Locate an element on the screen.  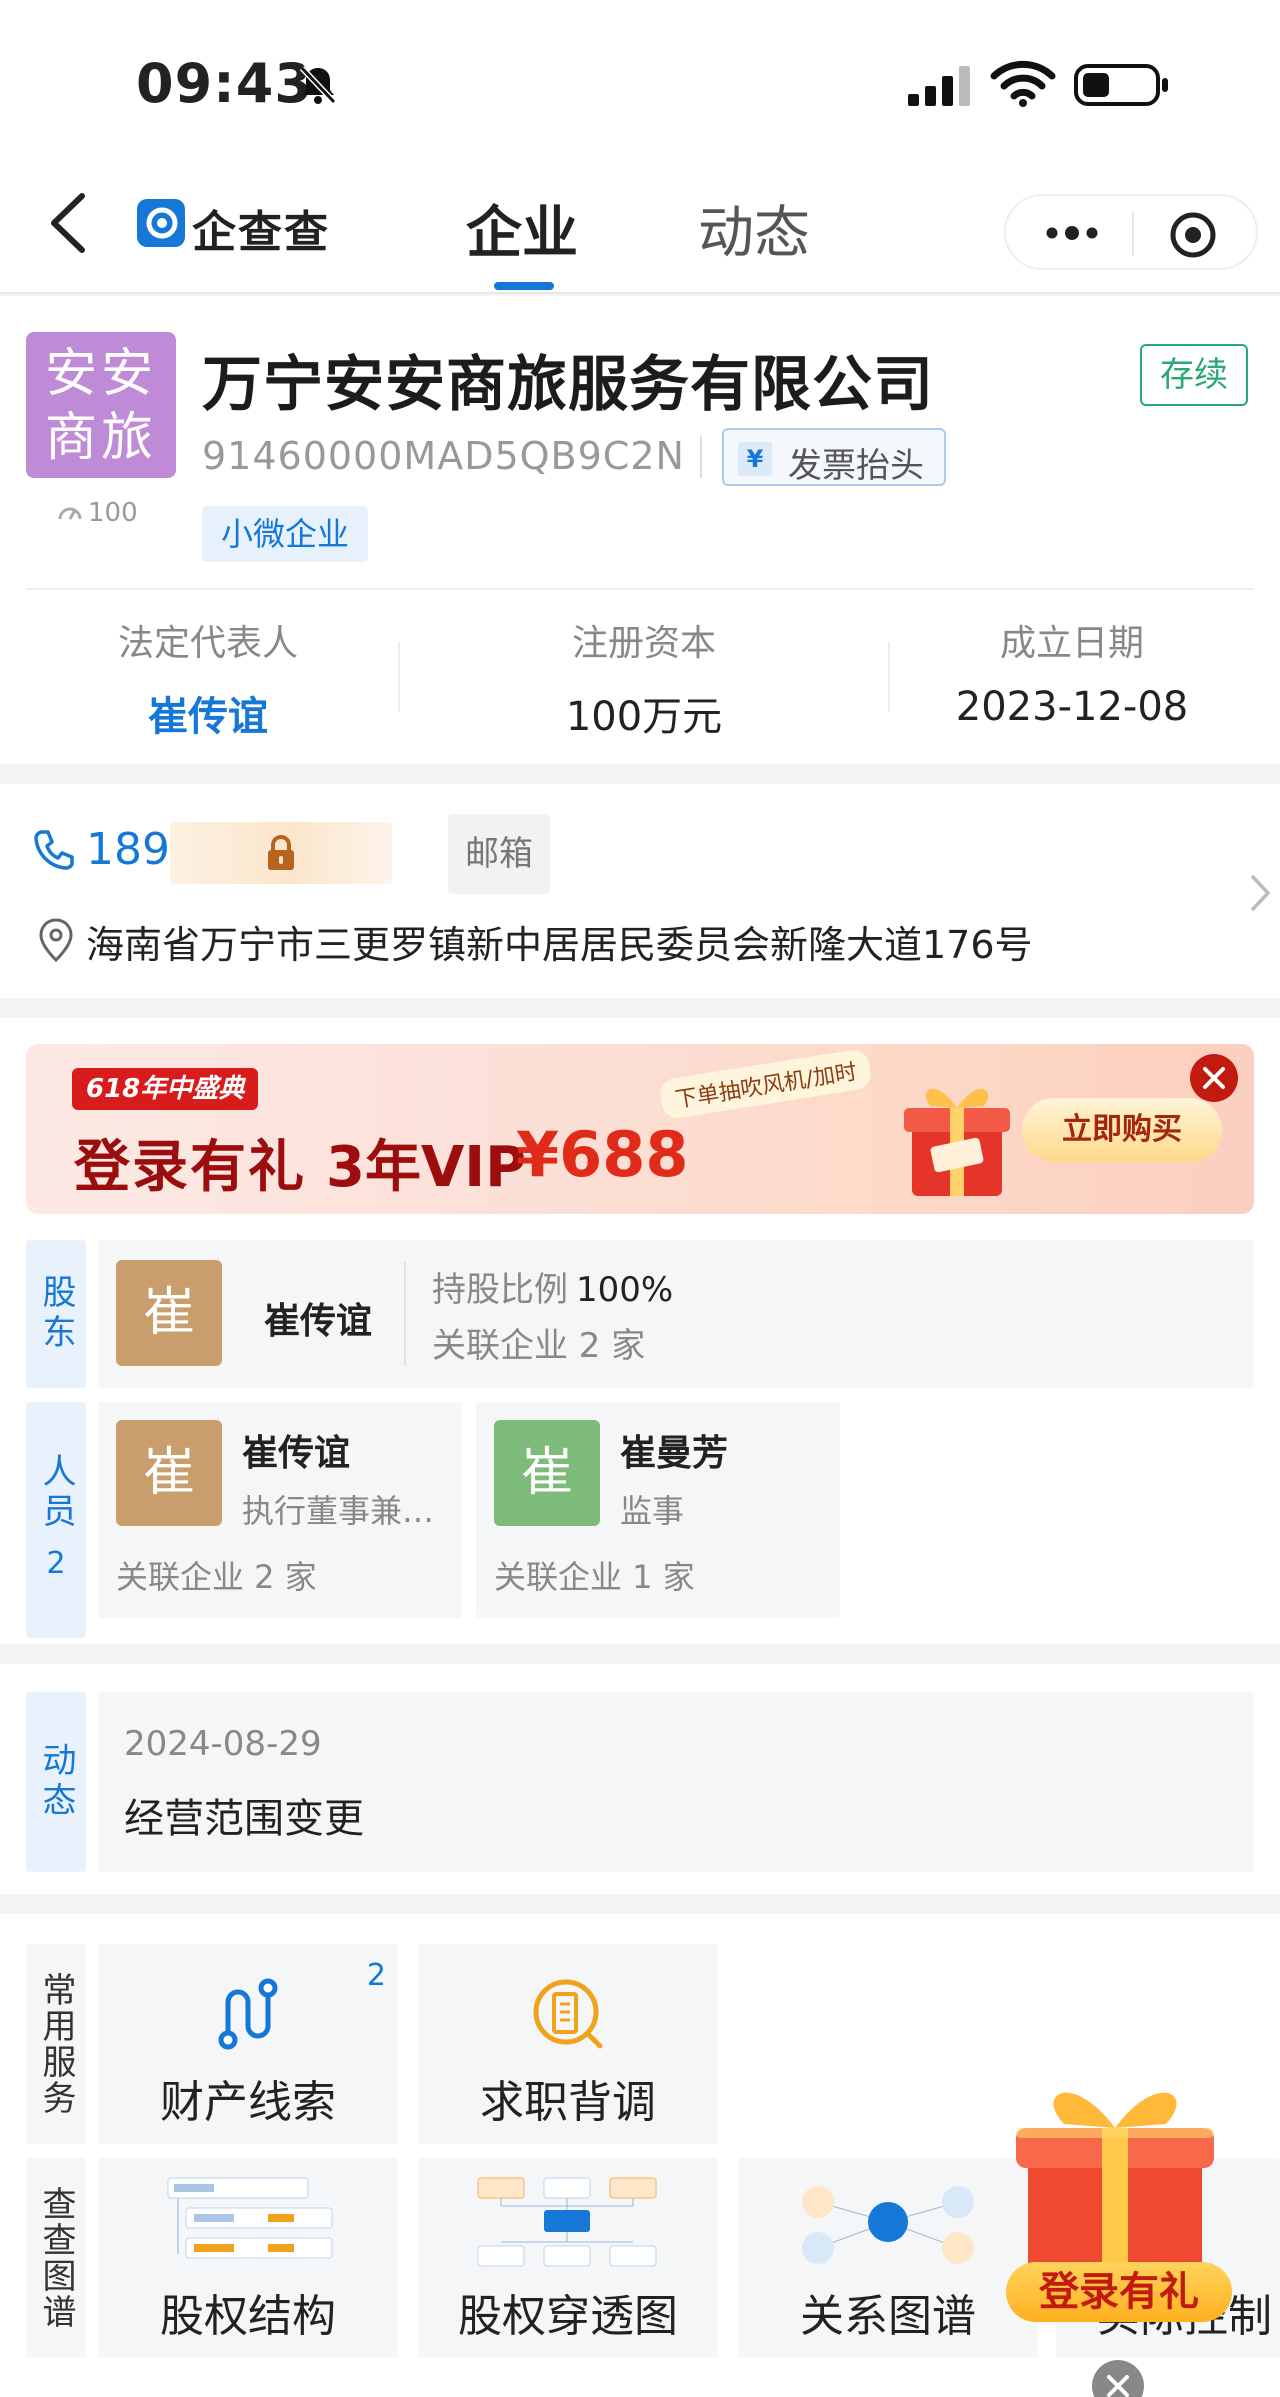
address: 海南省万宁市三更罗镇新中居居民委员会新隆大道176号 is located at coordinates (559, 941).